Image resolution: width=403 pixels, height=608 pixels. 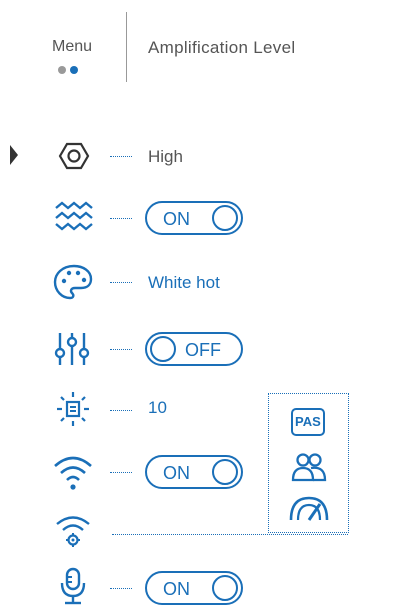 I want to click on menu-row-palette: White hot, so click(x=201, y=282).